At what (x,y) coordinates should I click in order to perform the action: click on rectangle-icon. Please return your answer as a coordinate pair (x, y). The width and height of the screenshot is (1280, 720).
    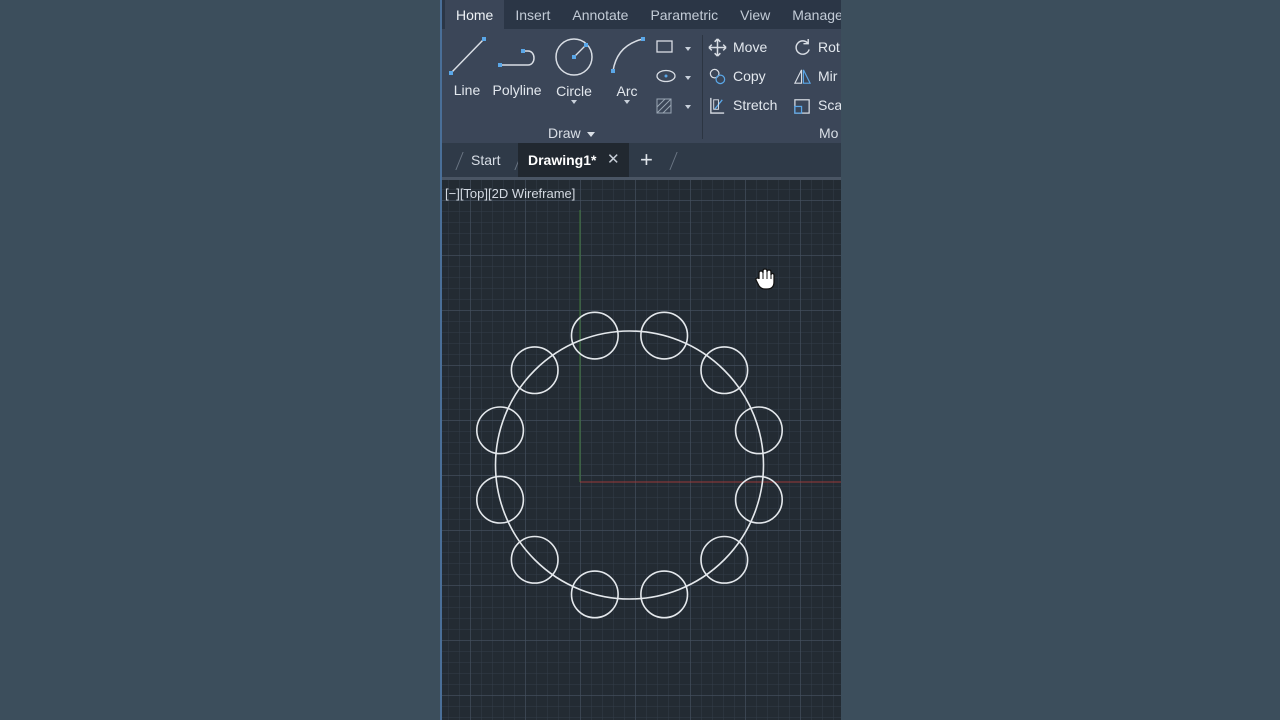
    Looking at the image, I should click on (664, 46).